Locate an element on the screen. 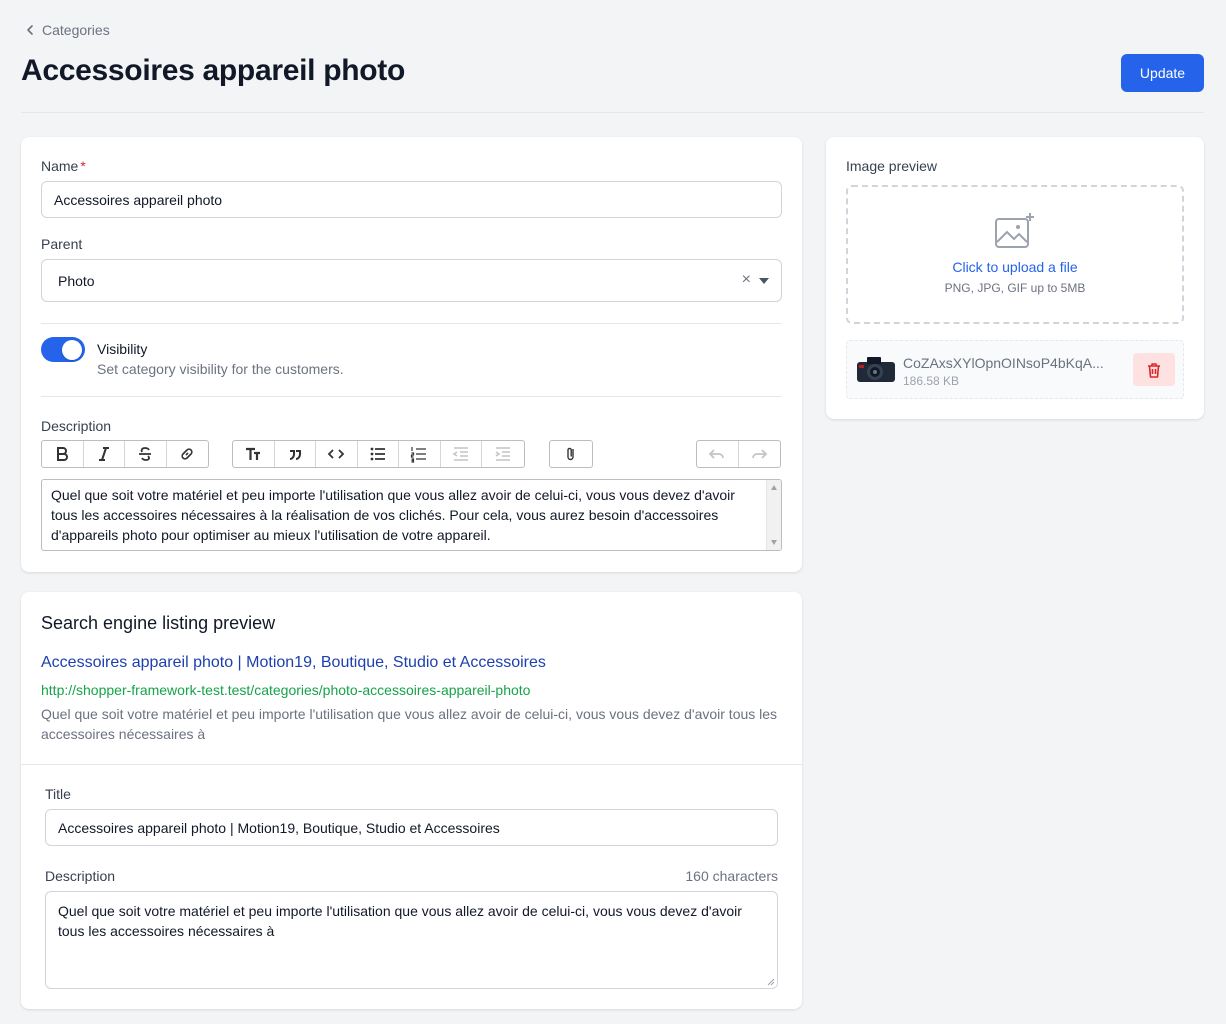 The height and width of the screenshot is (1024, 1226). breadcrumb-label: Categories is located at coordinates (76, 30).